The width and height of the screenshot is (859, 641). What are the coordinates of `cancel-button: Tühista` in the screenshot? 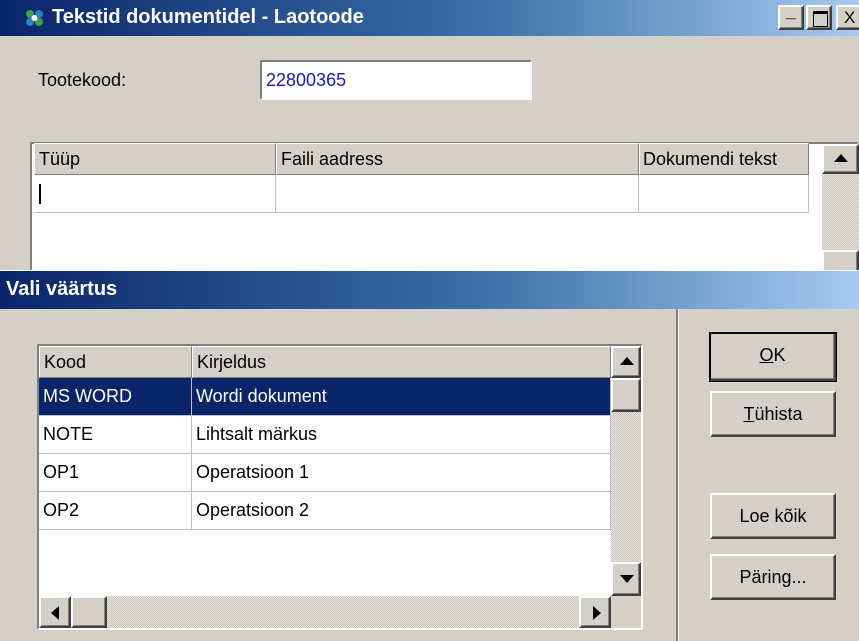 It's located at (773, 414).